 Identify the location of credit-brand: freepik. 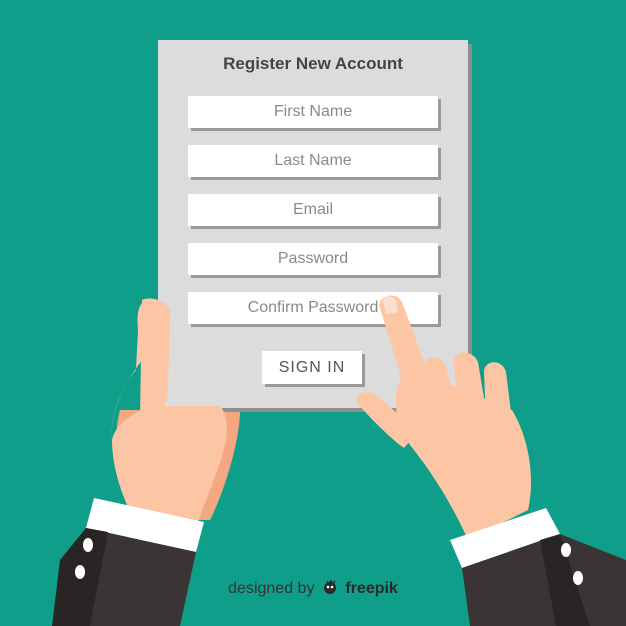
(371, 588).